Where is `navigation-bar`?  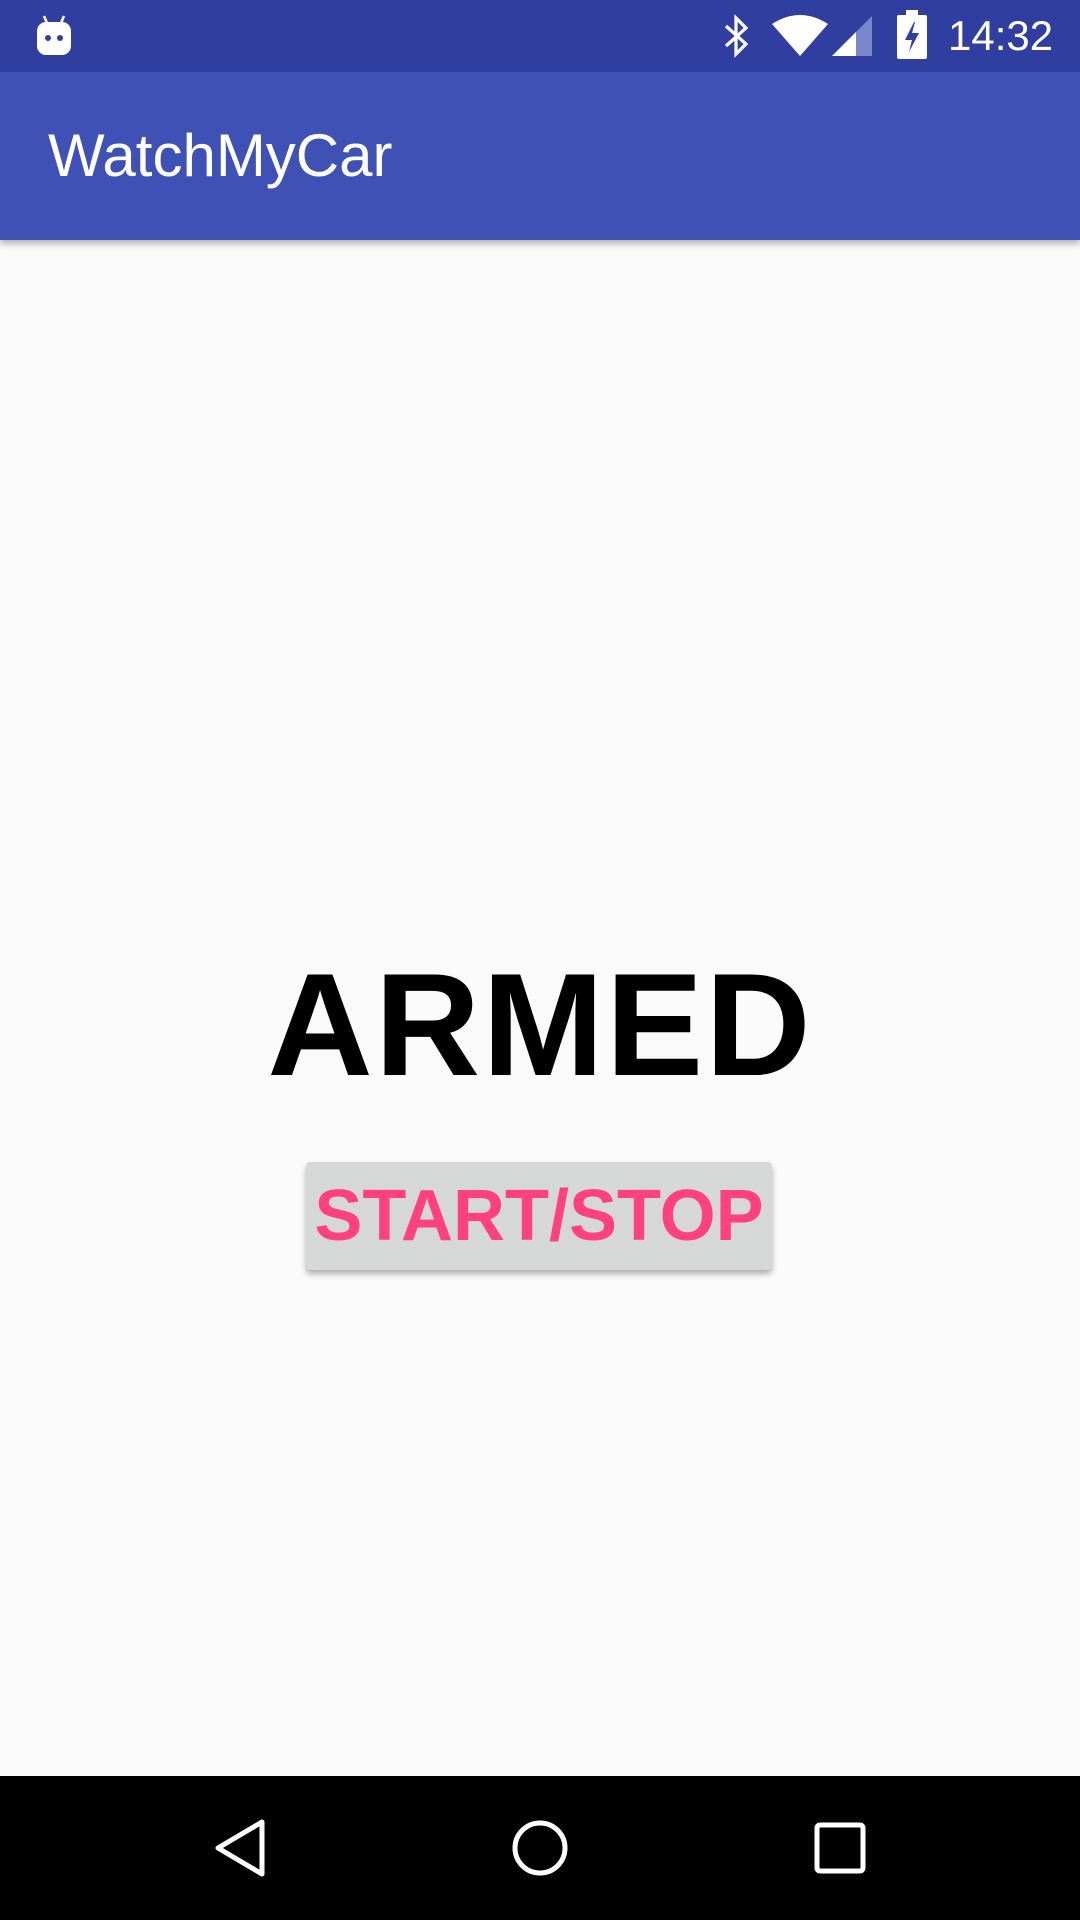
navigation-bar is located at coordinates (540, 1848).